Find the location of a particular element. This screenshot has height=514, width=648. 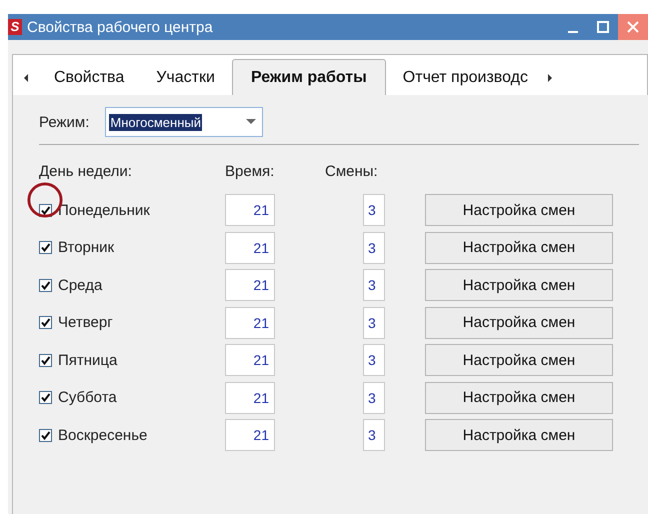

window-title: Свойства рабочего центра is located at coordinates (120, 27).